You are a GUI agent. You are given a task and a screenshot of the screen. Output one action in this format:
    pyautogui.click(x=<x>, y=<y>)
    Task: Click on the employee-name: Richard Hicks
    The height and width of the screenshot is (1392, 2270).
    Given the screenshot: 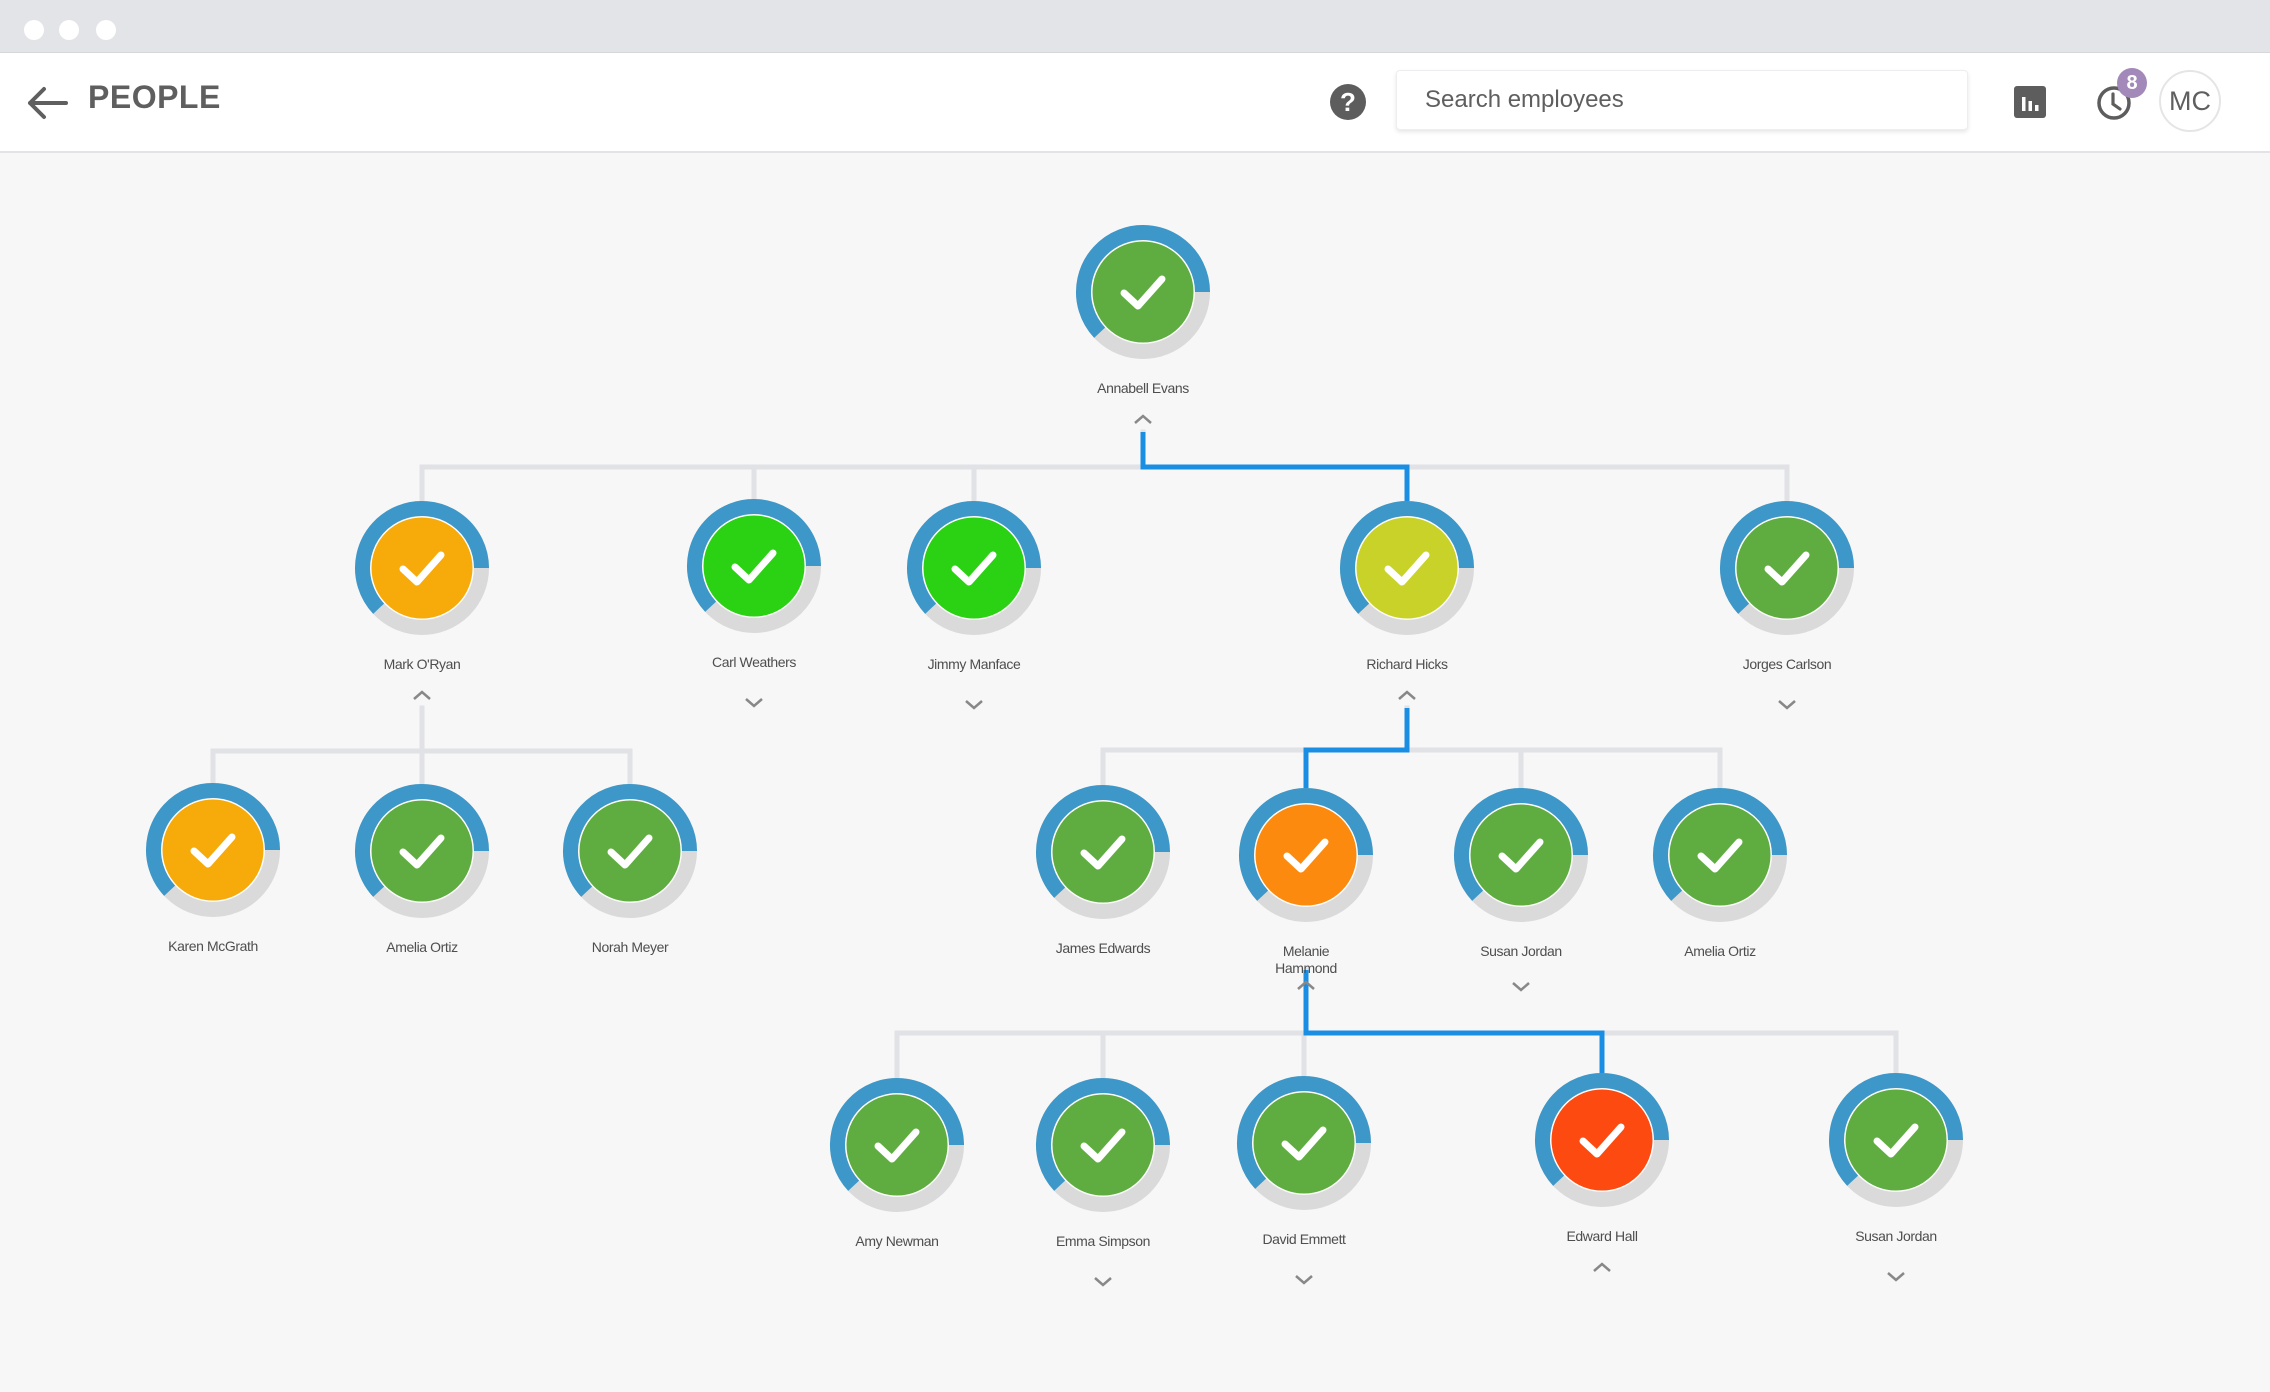 What is the action you would take?
    pyautogui.click(x=1407, y=664)
    